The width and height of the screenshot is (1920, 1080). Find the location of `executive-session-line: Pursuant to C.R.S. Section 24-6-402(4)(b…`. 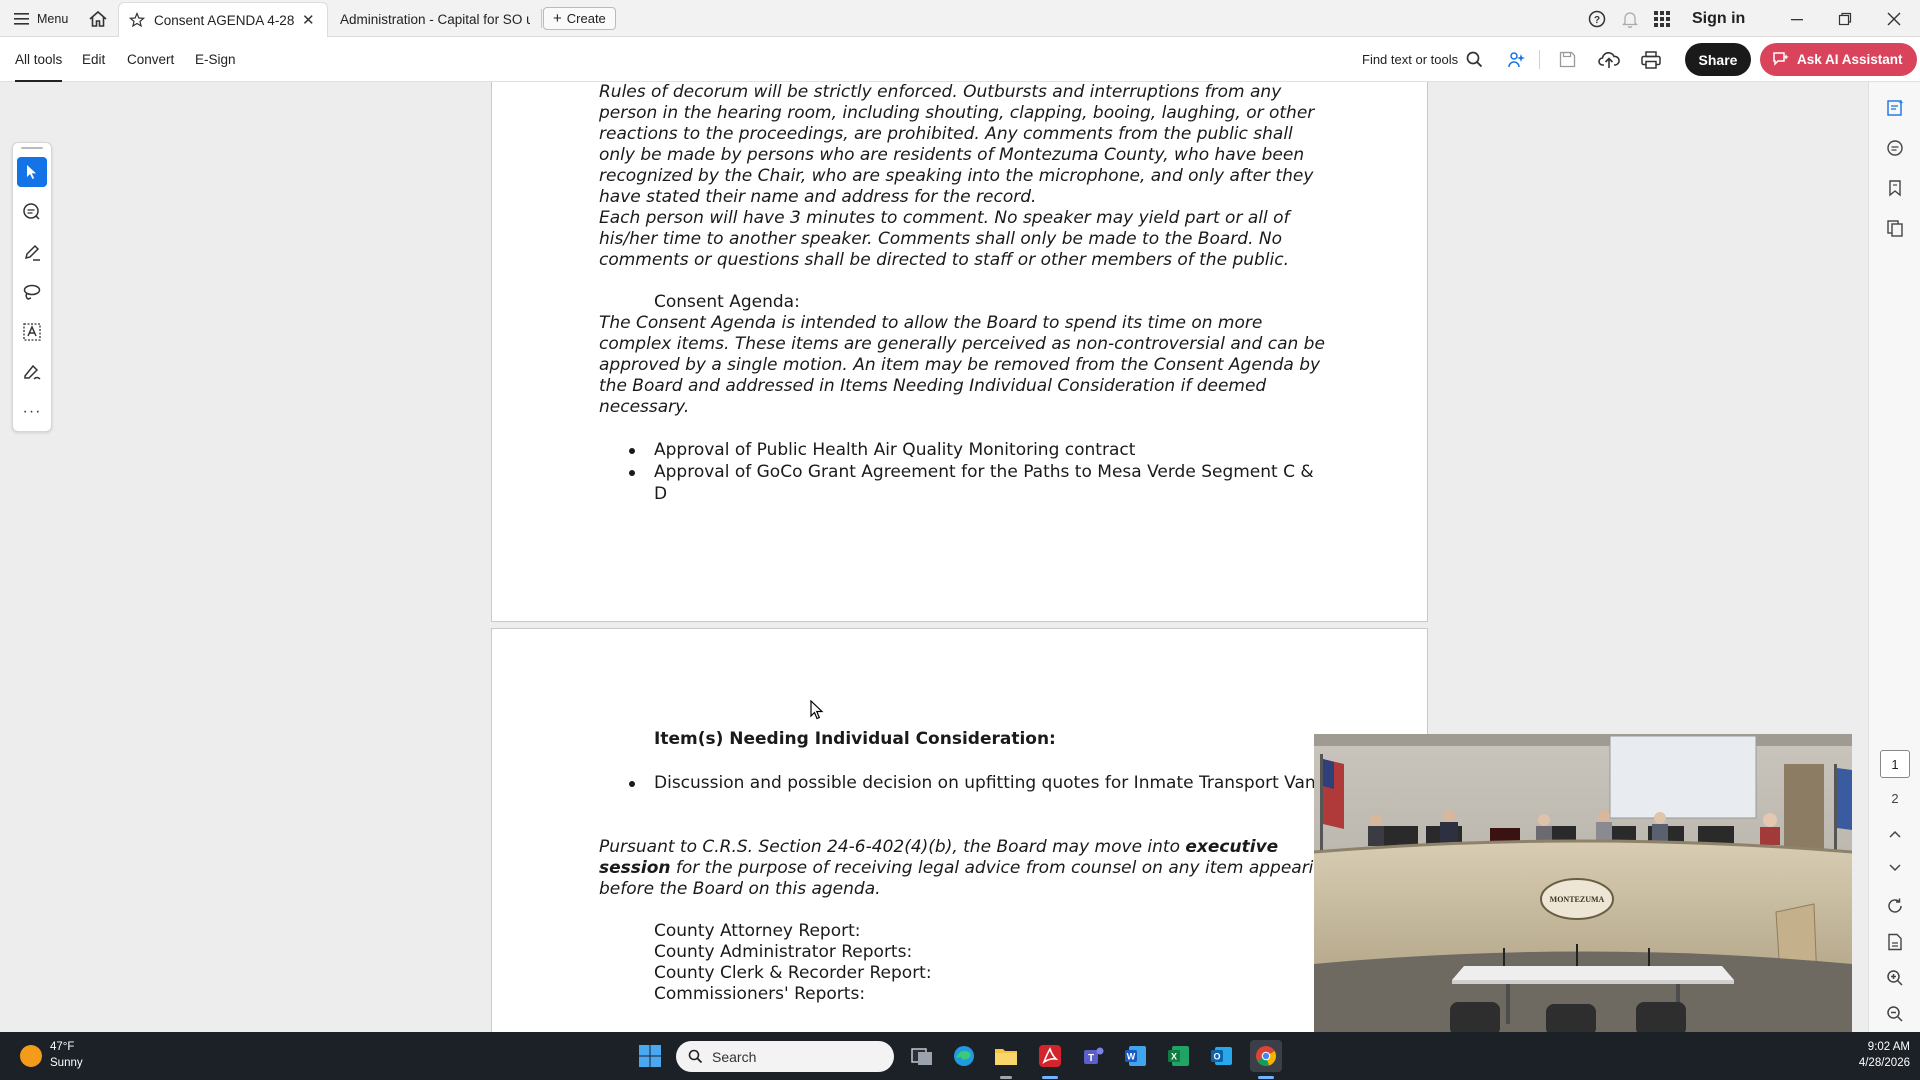

executive-session-line: Pursuant to C.R.S. Section 24-6-402(4)(b… is located at coordinates (938, 847).